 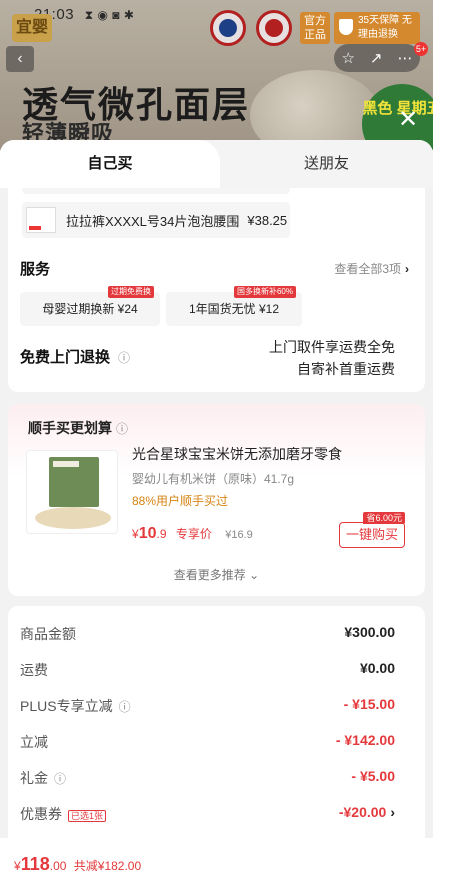 I want to click on header-actions: ☆ ↗ ⋯, so click(x=377, y=58).